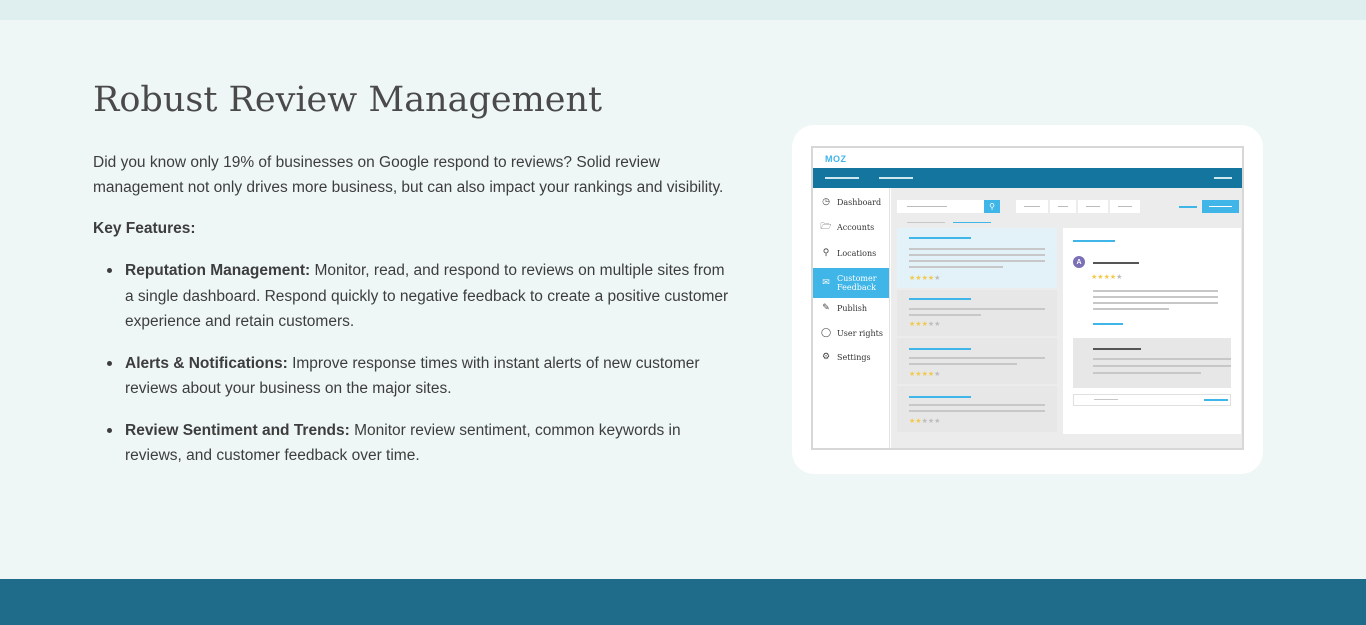  What do you see at coordinates (683, 10) in the screenshot?
I see `top-band` at bounding box center [683, 10].